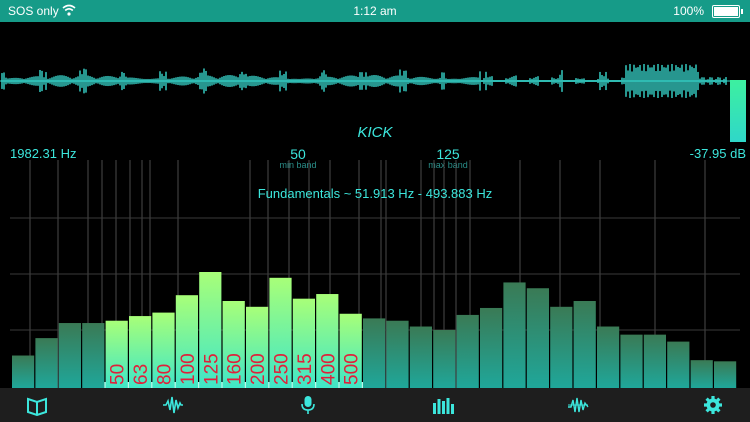 The image size is (750, 422). I want to click on spectrum-icon, so click(443, 405).